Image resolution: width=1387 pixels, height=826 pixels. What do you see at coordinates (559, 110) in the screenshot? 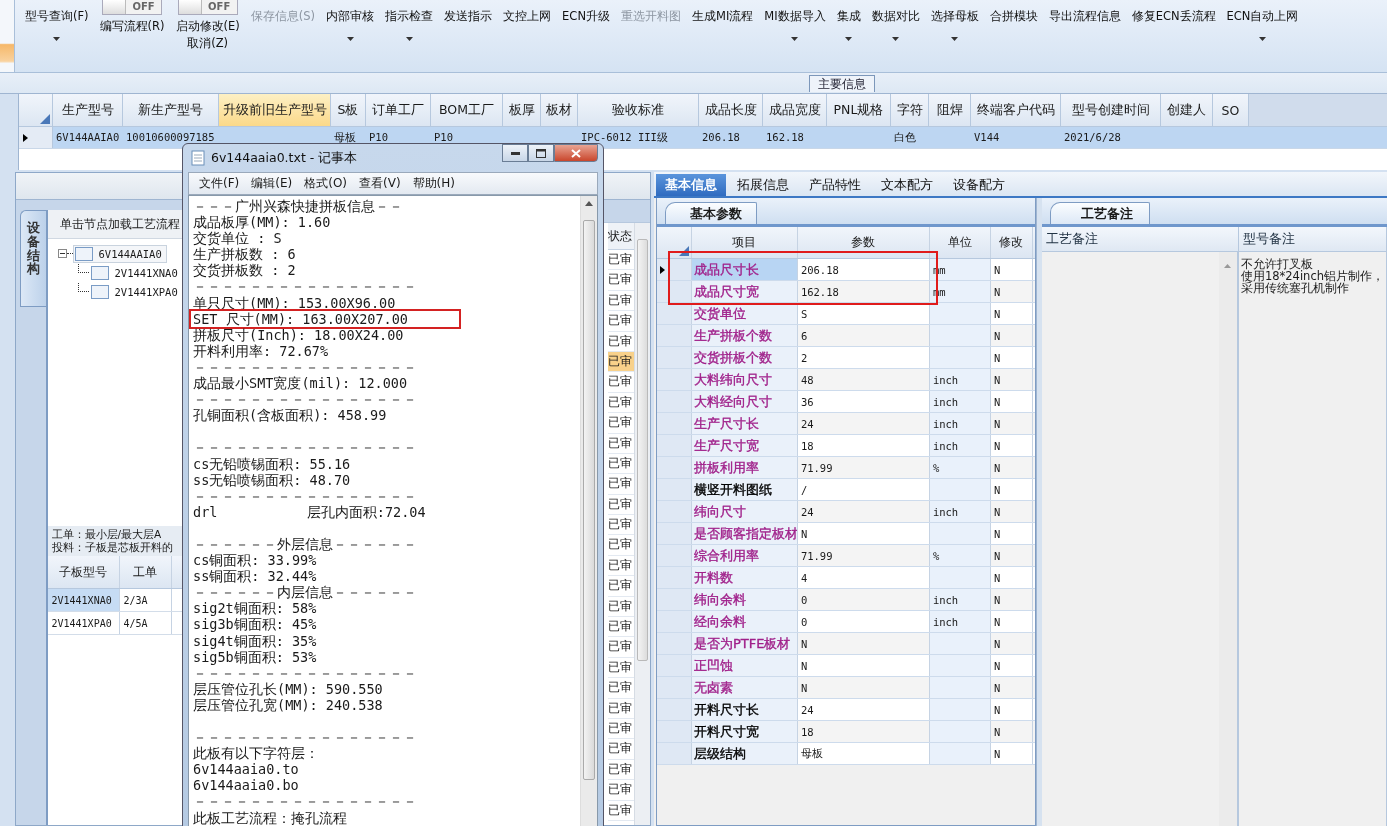
I see `column-header: 板材` at bounding box center [559, 110].